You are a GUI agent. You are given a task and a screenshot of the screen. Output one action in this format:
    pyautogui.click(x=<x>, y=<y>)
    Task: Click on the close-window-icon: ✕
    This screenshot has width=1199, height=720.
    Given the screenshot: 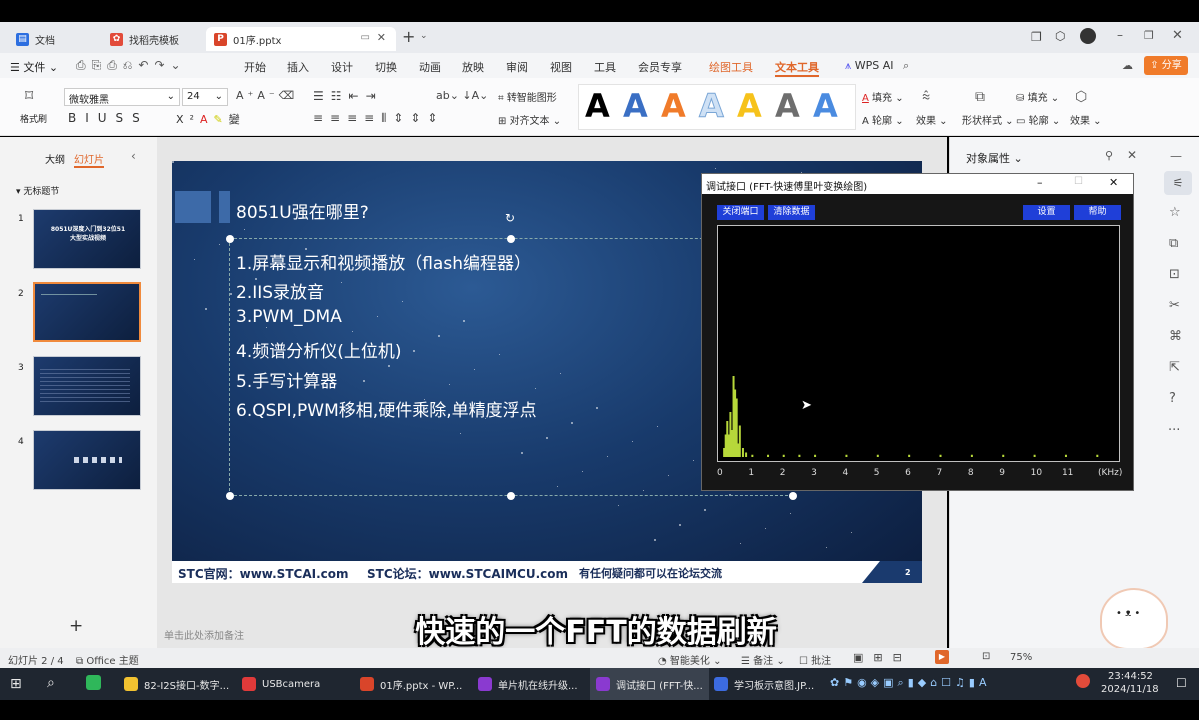 What is the action you would take?
    pyautogui.click(x=1177, y=35)
    